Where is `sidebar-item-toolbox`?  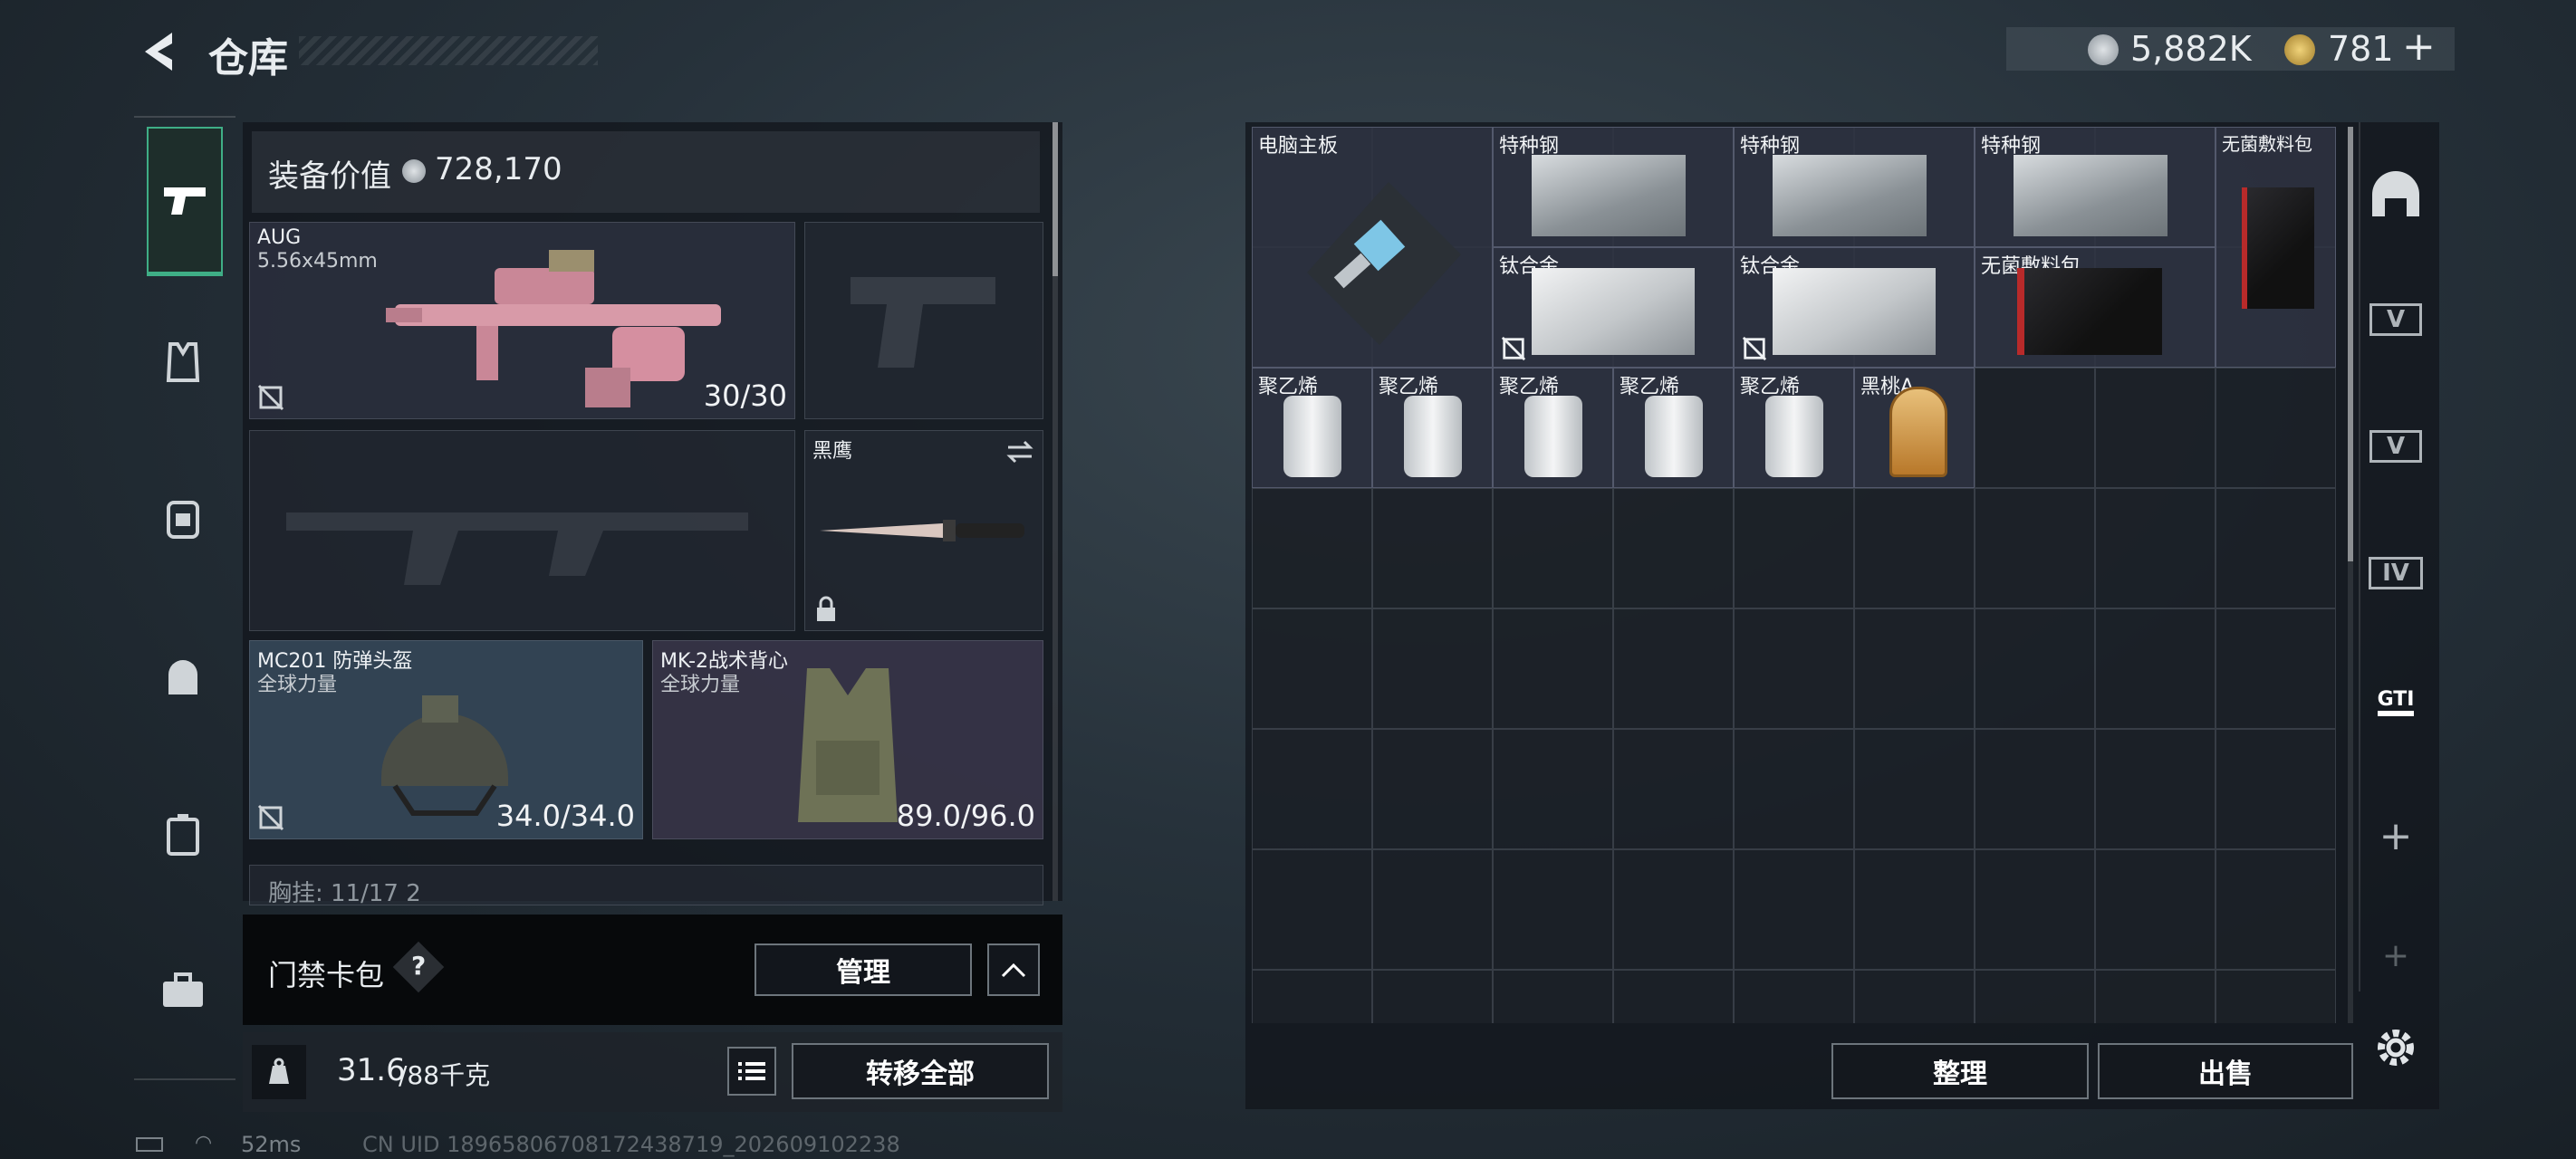 sidebar-item-toolbox is located at coordinates (183, 991).